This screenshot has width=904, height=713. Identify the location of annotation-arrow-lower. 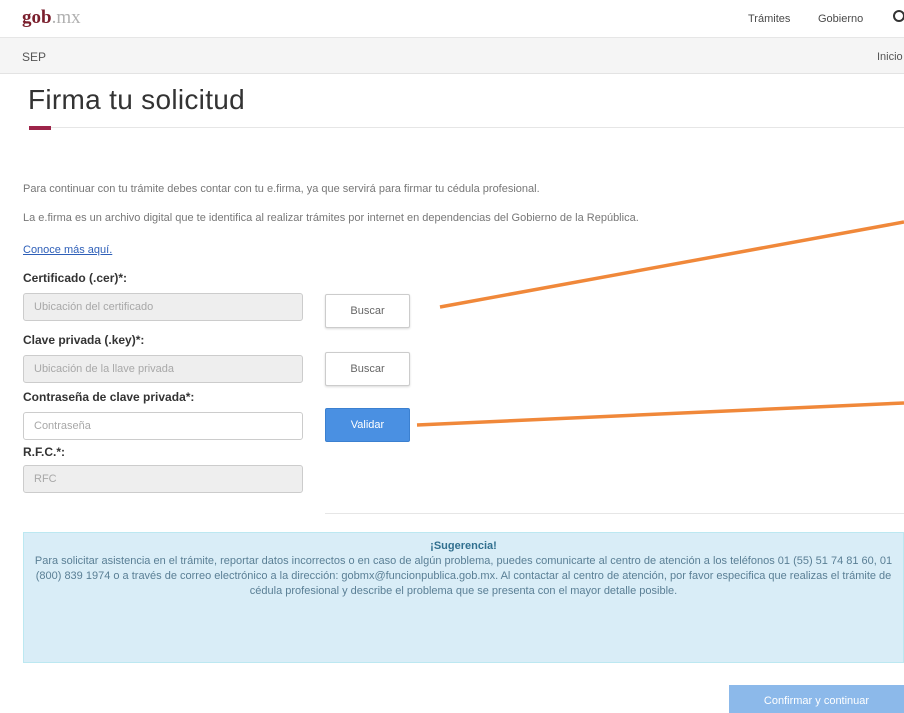
(660, 414).